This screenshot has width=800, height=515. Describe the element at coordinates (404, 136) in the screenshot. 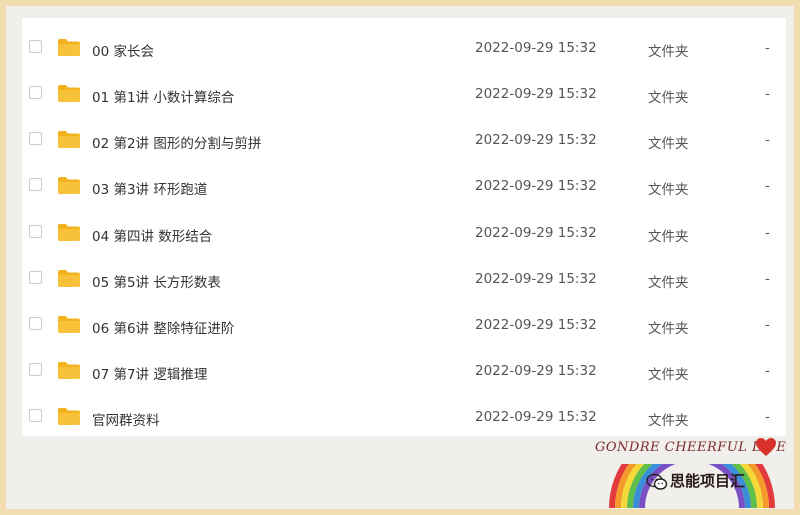

I see `file-row: 02 第2讲 图形的分割与剪拼 2022-09-29 15:32 文件夹 -` at that location.